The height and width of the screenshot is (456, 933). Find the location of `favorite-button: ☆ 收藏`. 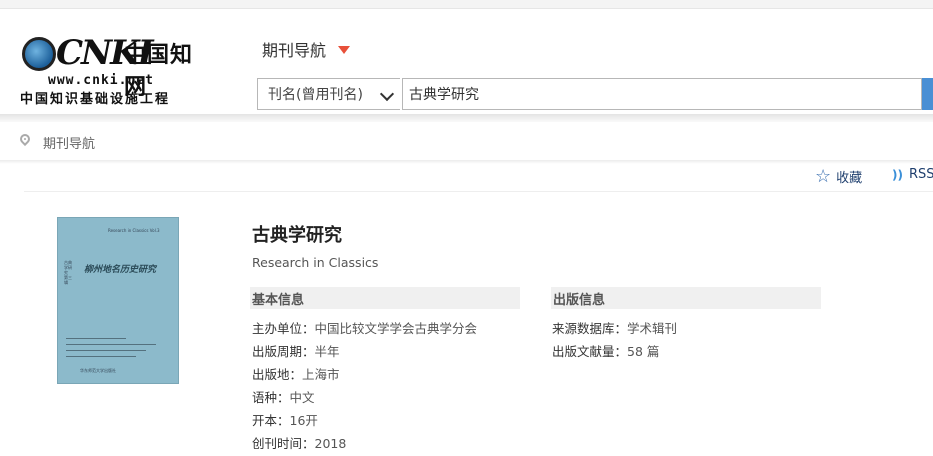

favorite-button: ☆ 收藏 is located at coordinates (838, 176).